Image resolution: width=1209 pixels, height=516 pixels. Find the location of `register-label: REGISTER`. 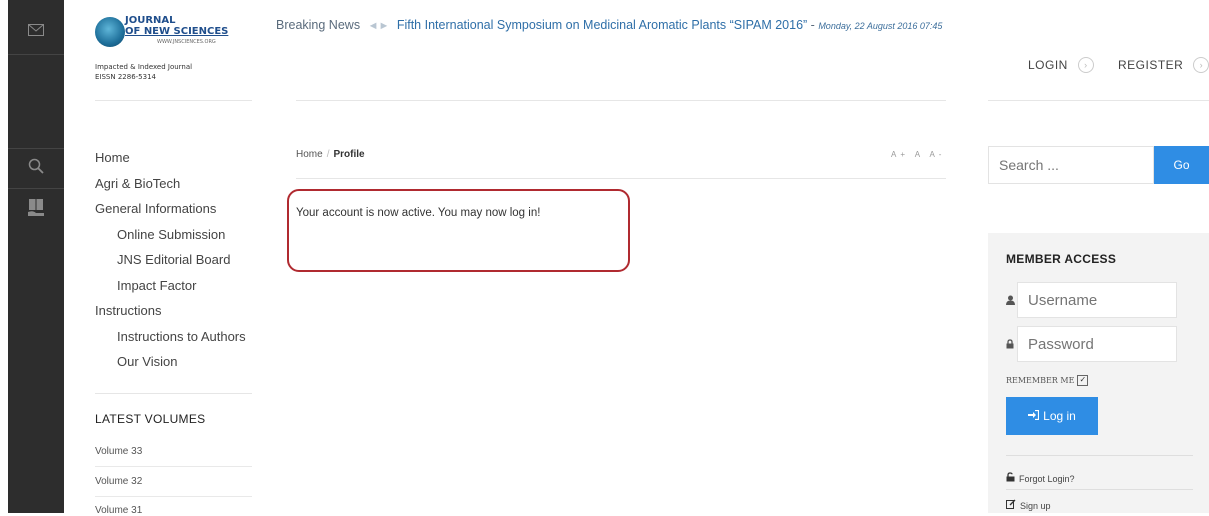

register-label: REGISTER is located at coordinates (1151, 65).